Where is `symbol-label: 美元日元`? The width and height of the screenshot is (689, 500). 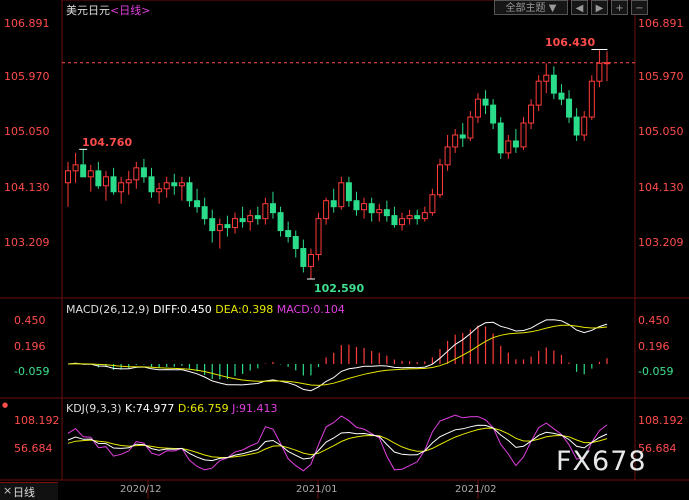
symbol-label: 美元日元 is located at coordinates (88, 10).